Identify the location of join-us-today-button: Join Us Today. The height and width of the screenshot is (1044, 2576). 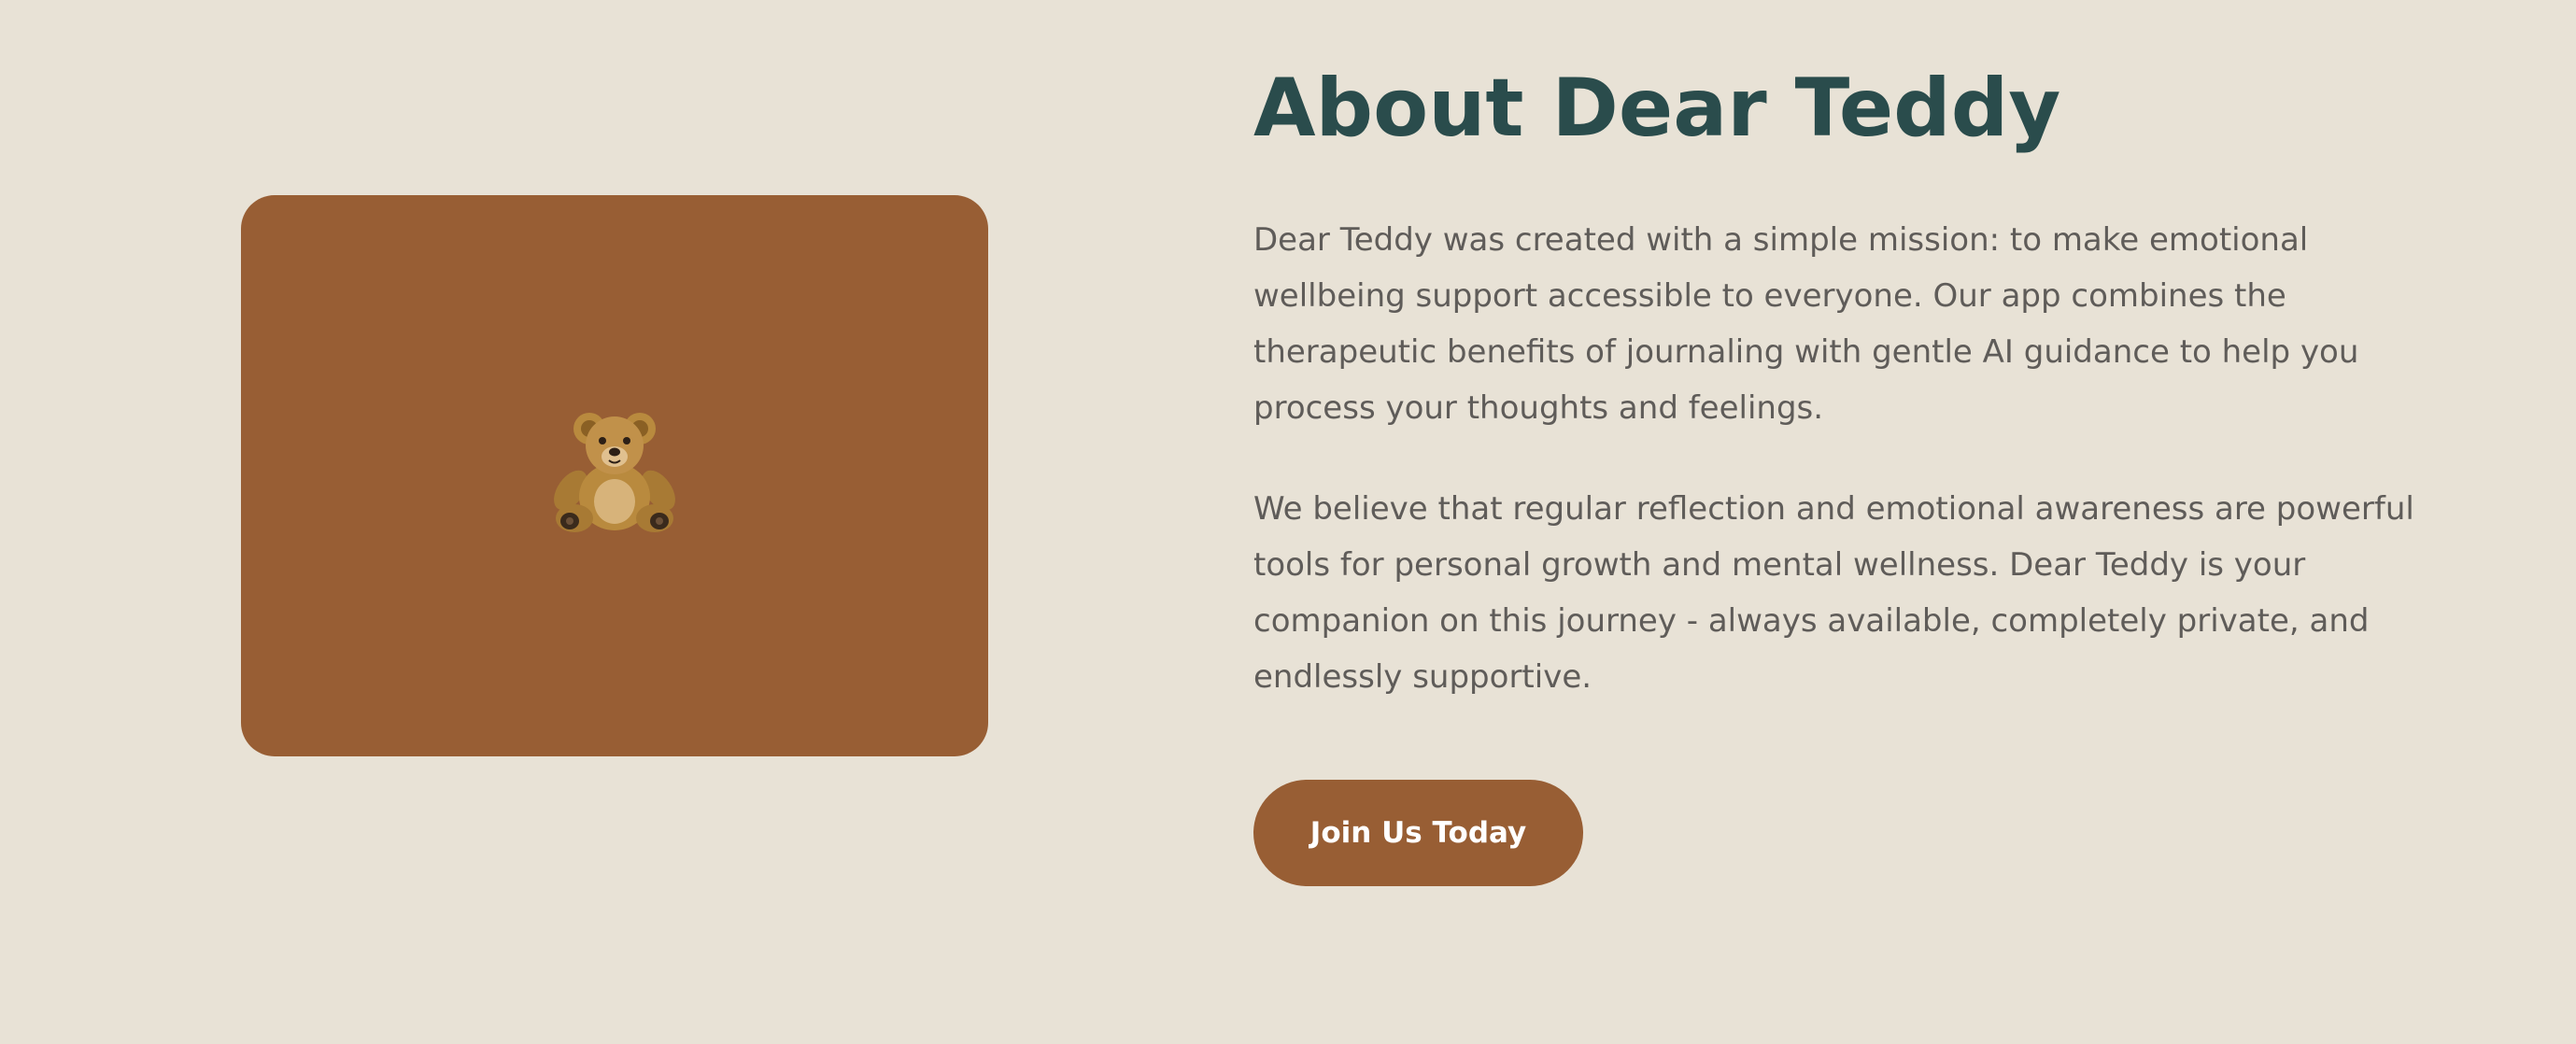
(1418, 833).